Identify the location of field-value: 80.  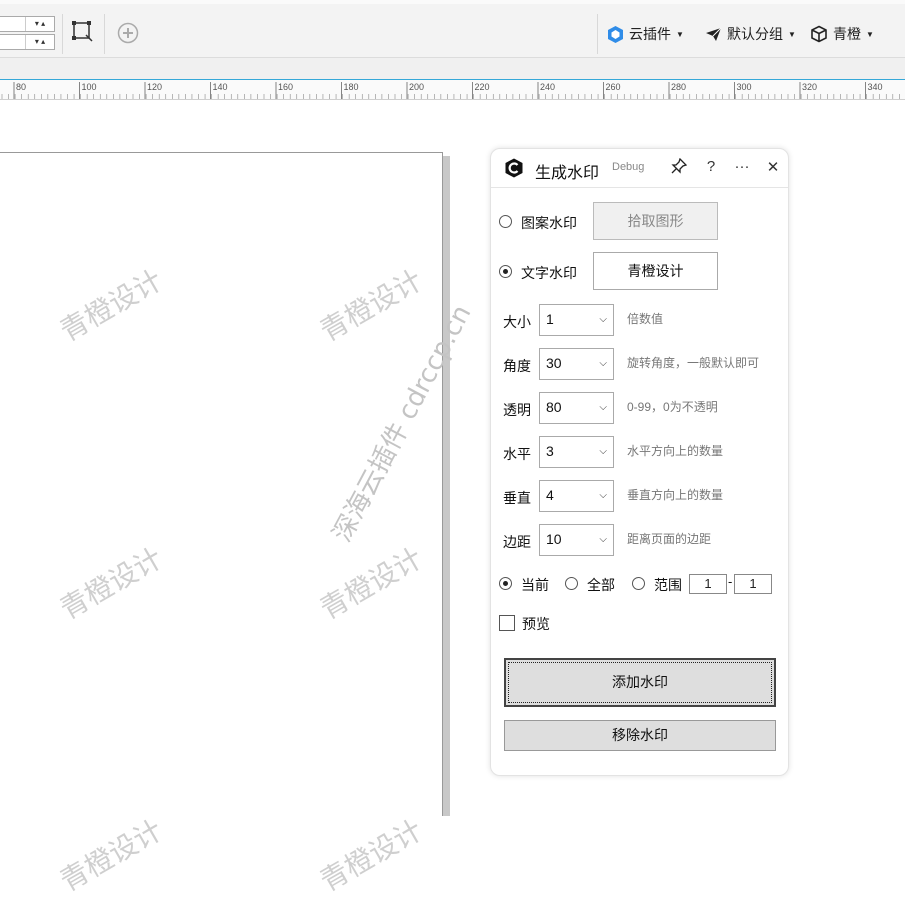
(554, 407).